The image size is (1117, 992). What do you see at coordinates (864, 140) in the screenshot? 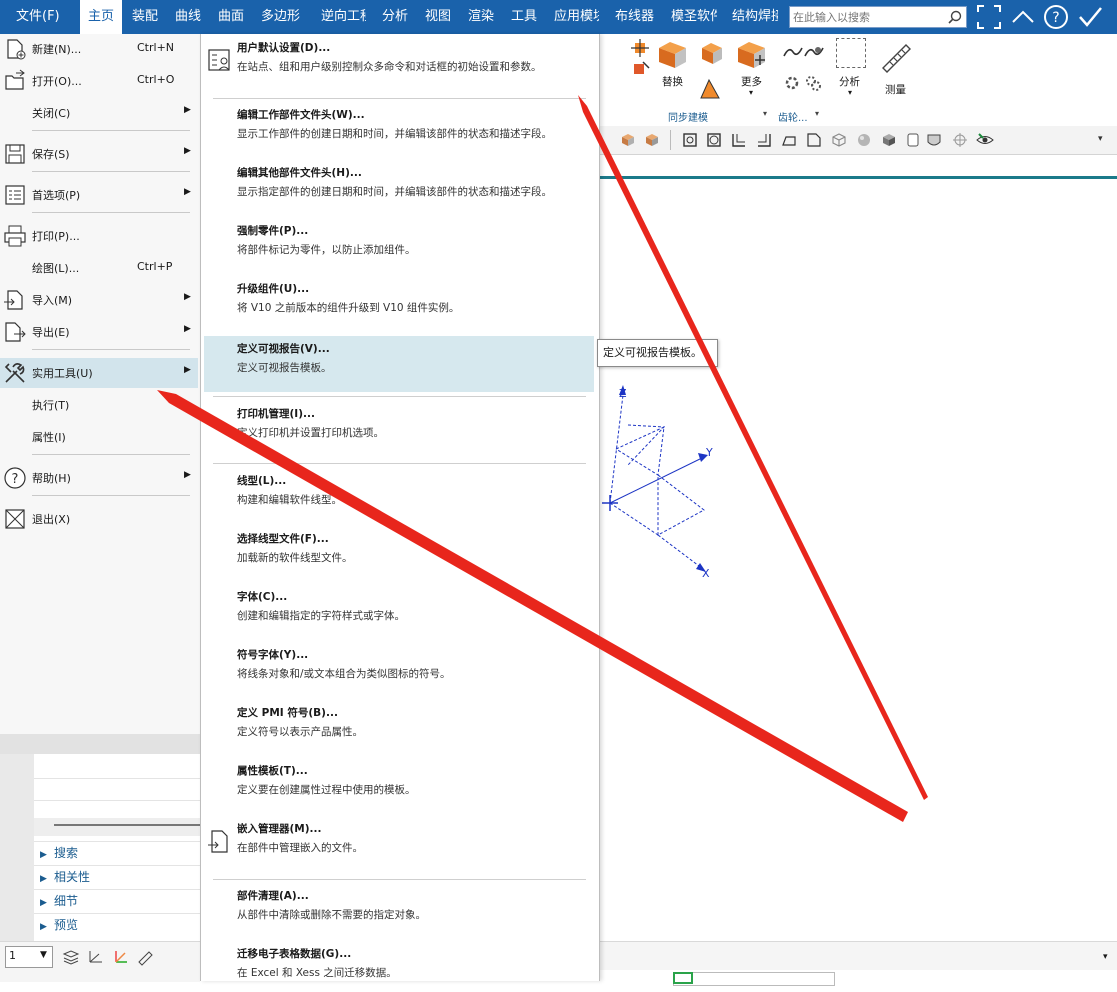
I see `sphere-icon` at bounding box center [864, 140].